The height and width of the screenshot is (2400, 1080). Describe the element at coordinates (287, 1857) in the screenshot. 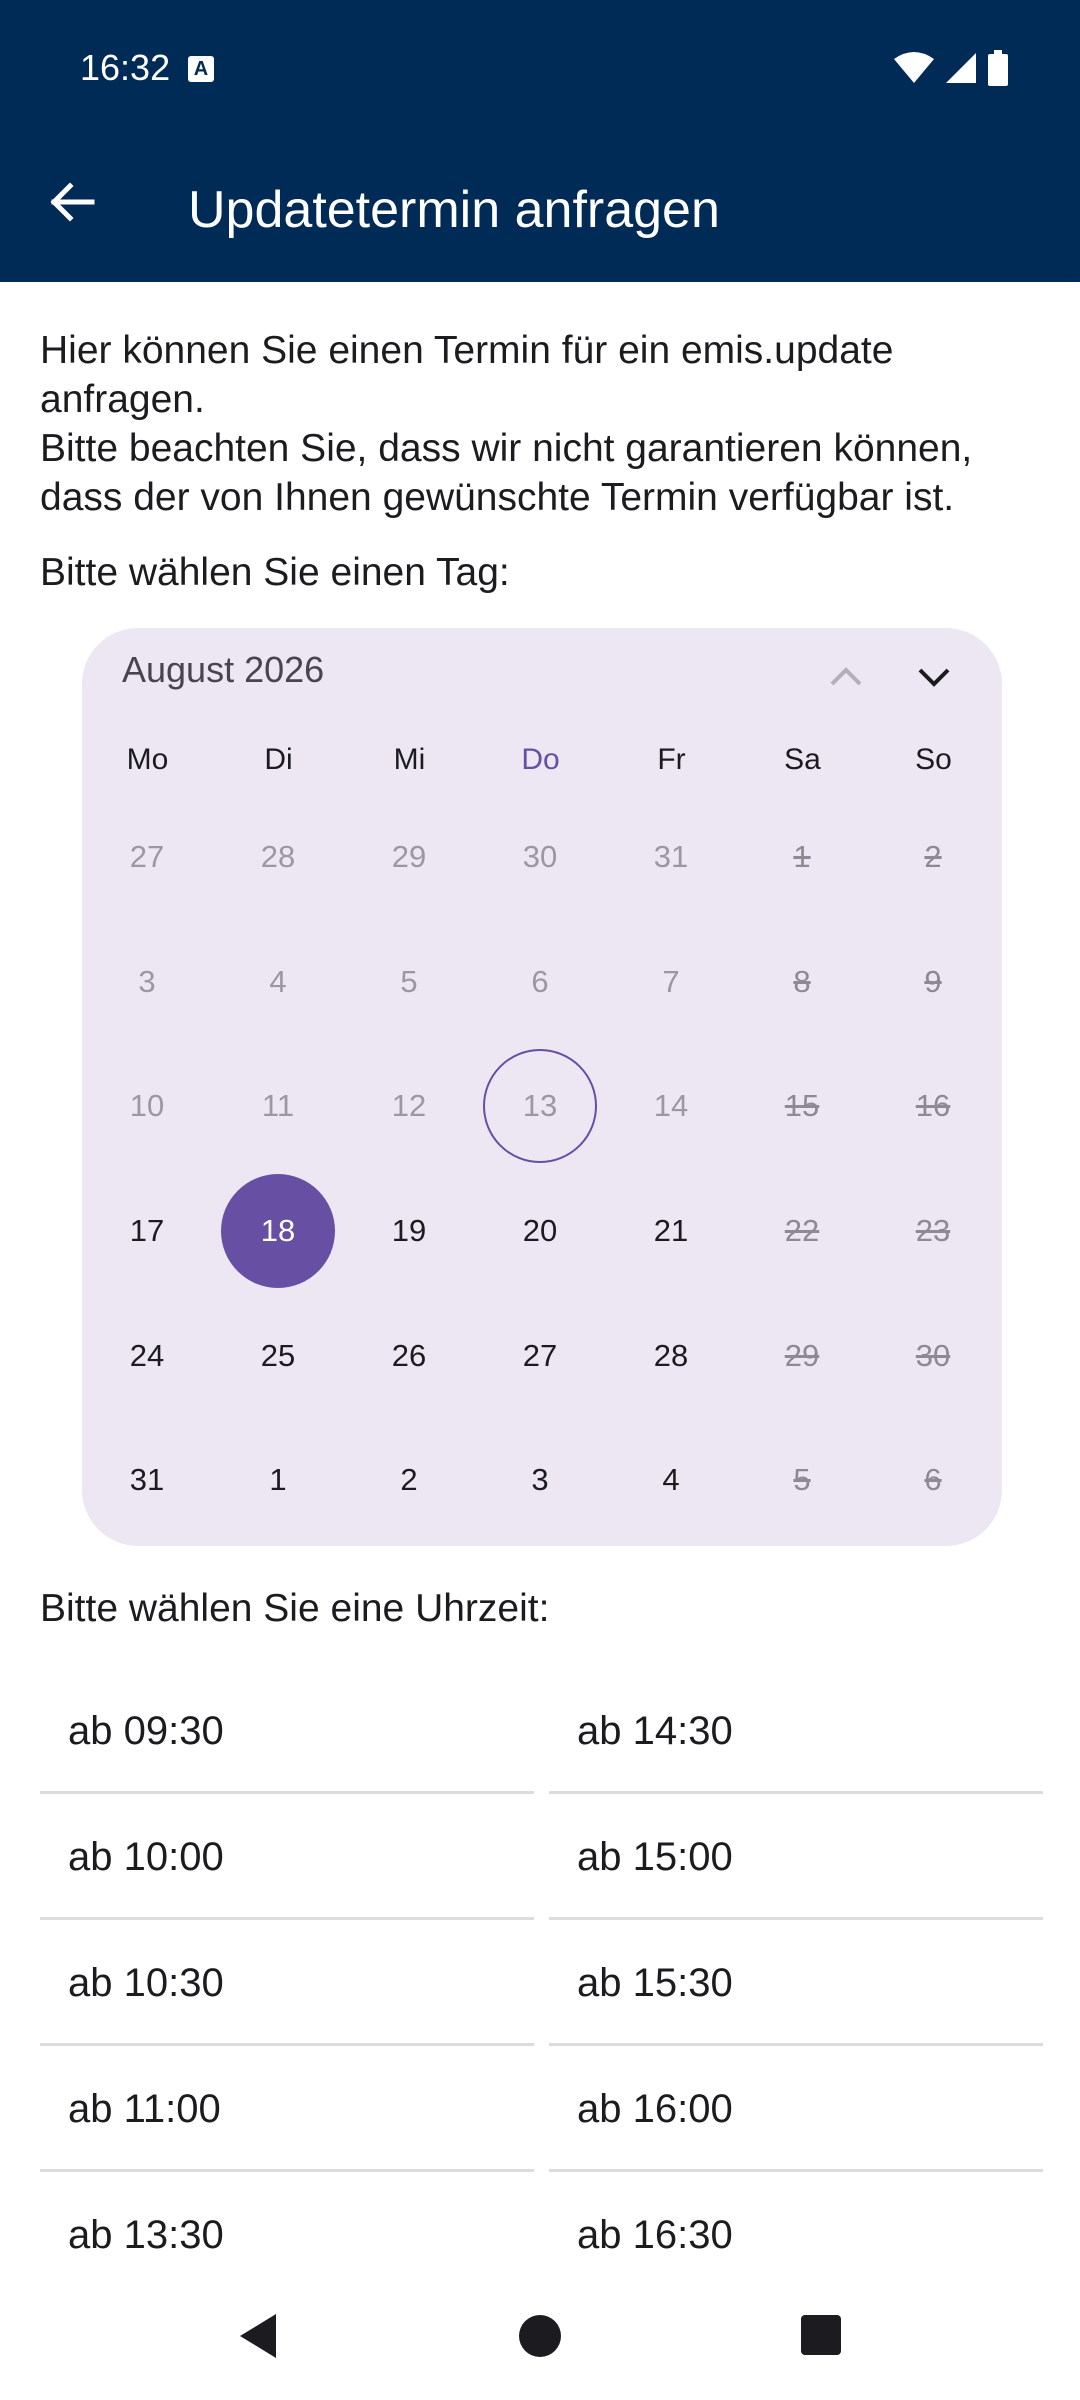

I see `time-slot-option: ab 10:00` at that location.